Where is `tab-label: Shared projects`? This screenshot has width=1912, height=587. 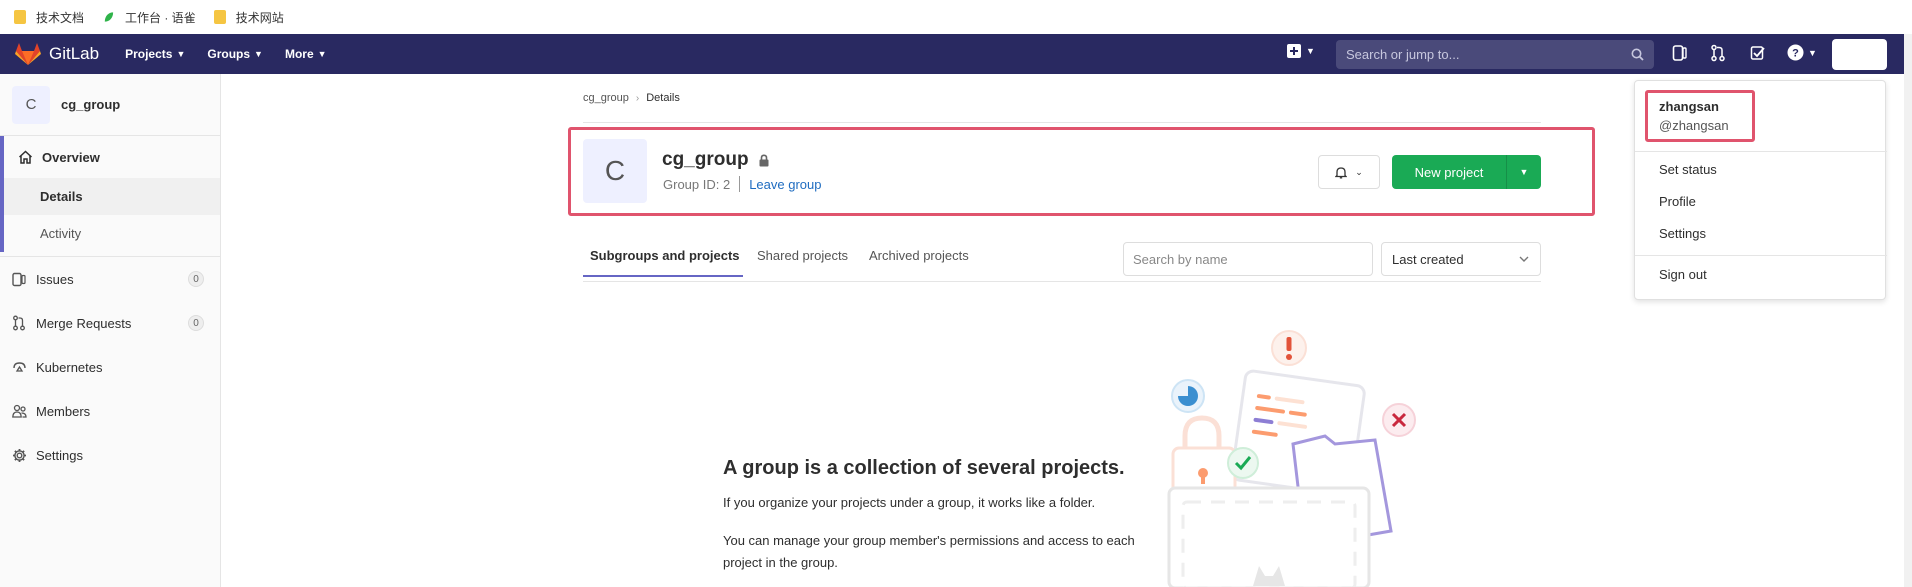
tab-label: Shared projects is located at coordinates (803, 255).